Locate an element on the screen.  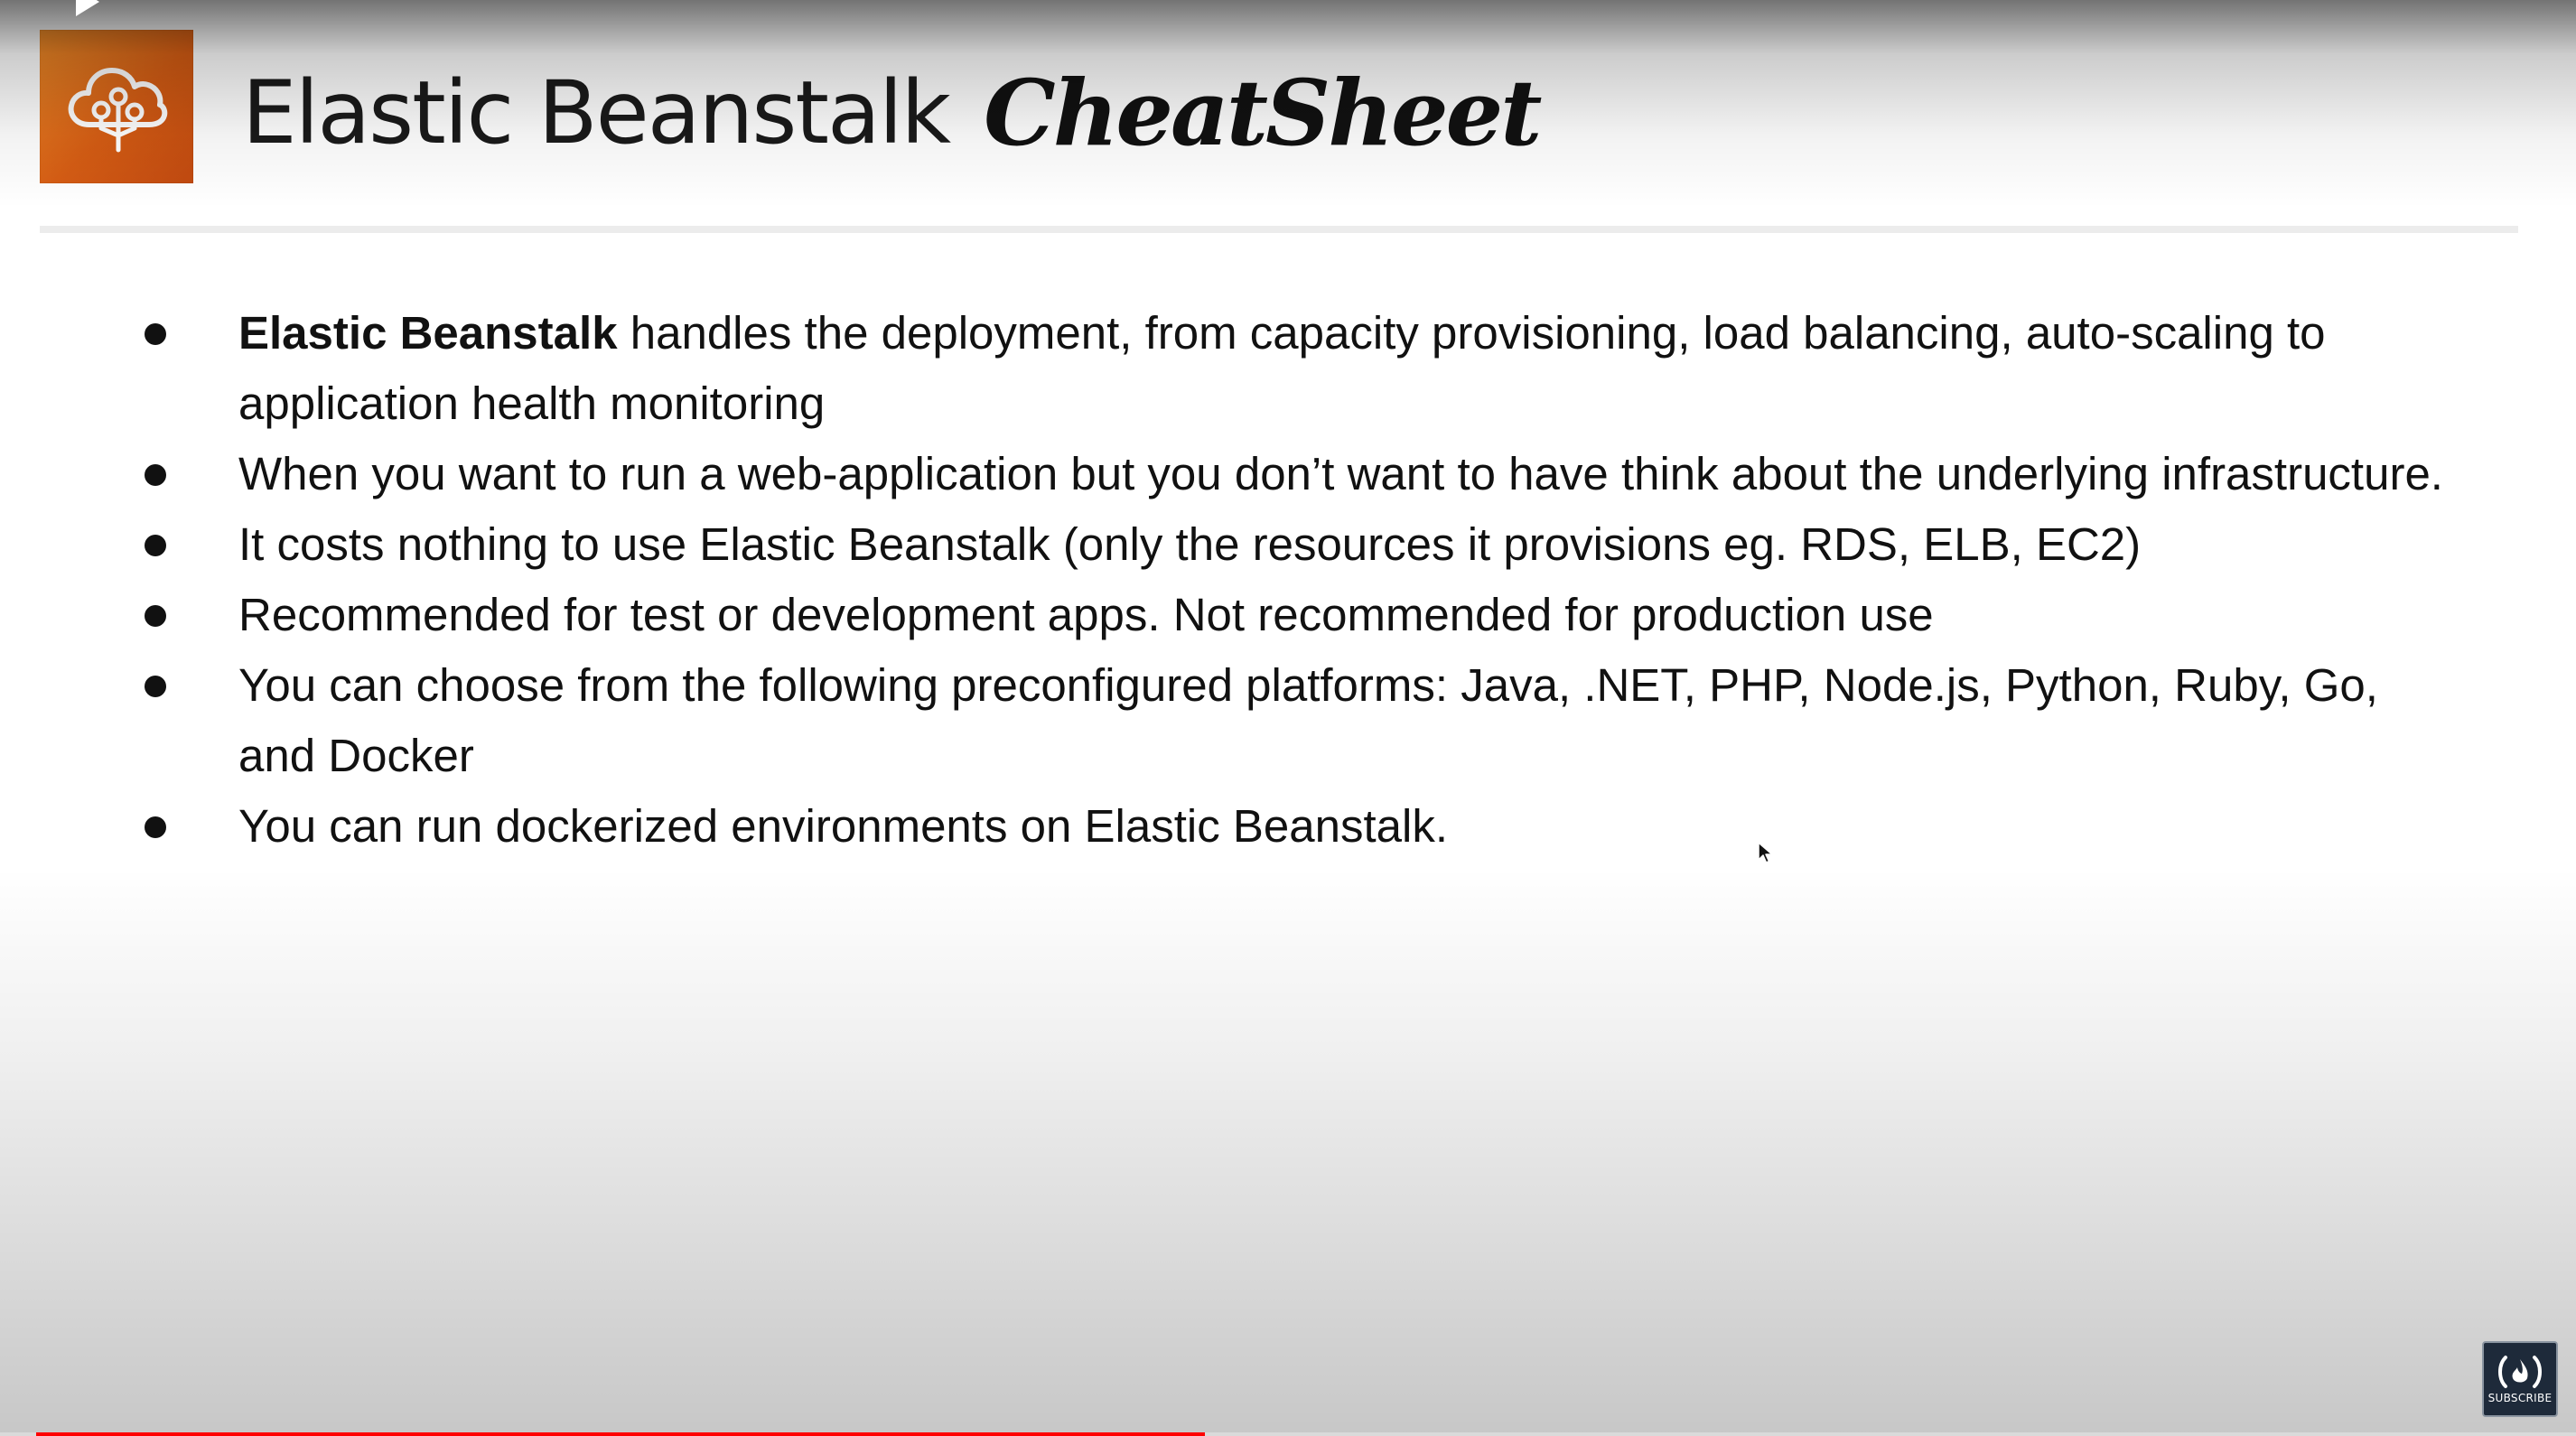
subscribe-button: SUBSCRIBE is located at coordinates (2520, 1379).